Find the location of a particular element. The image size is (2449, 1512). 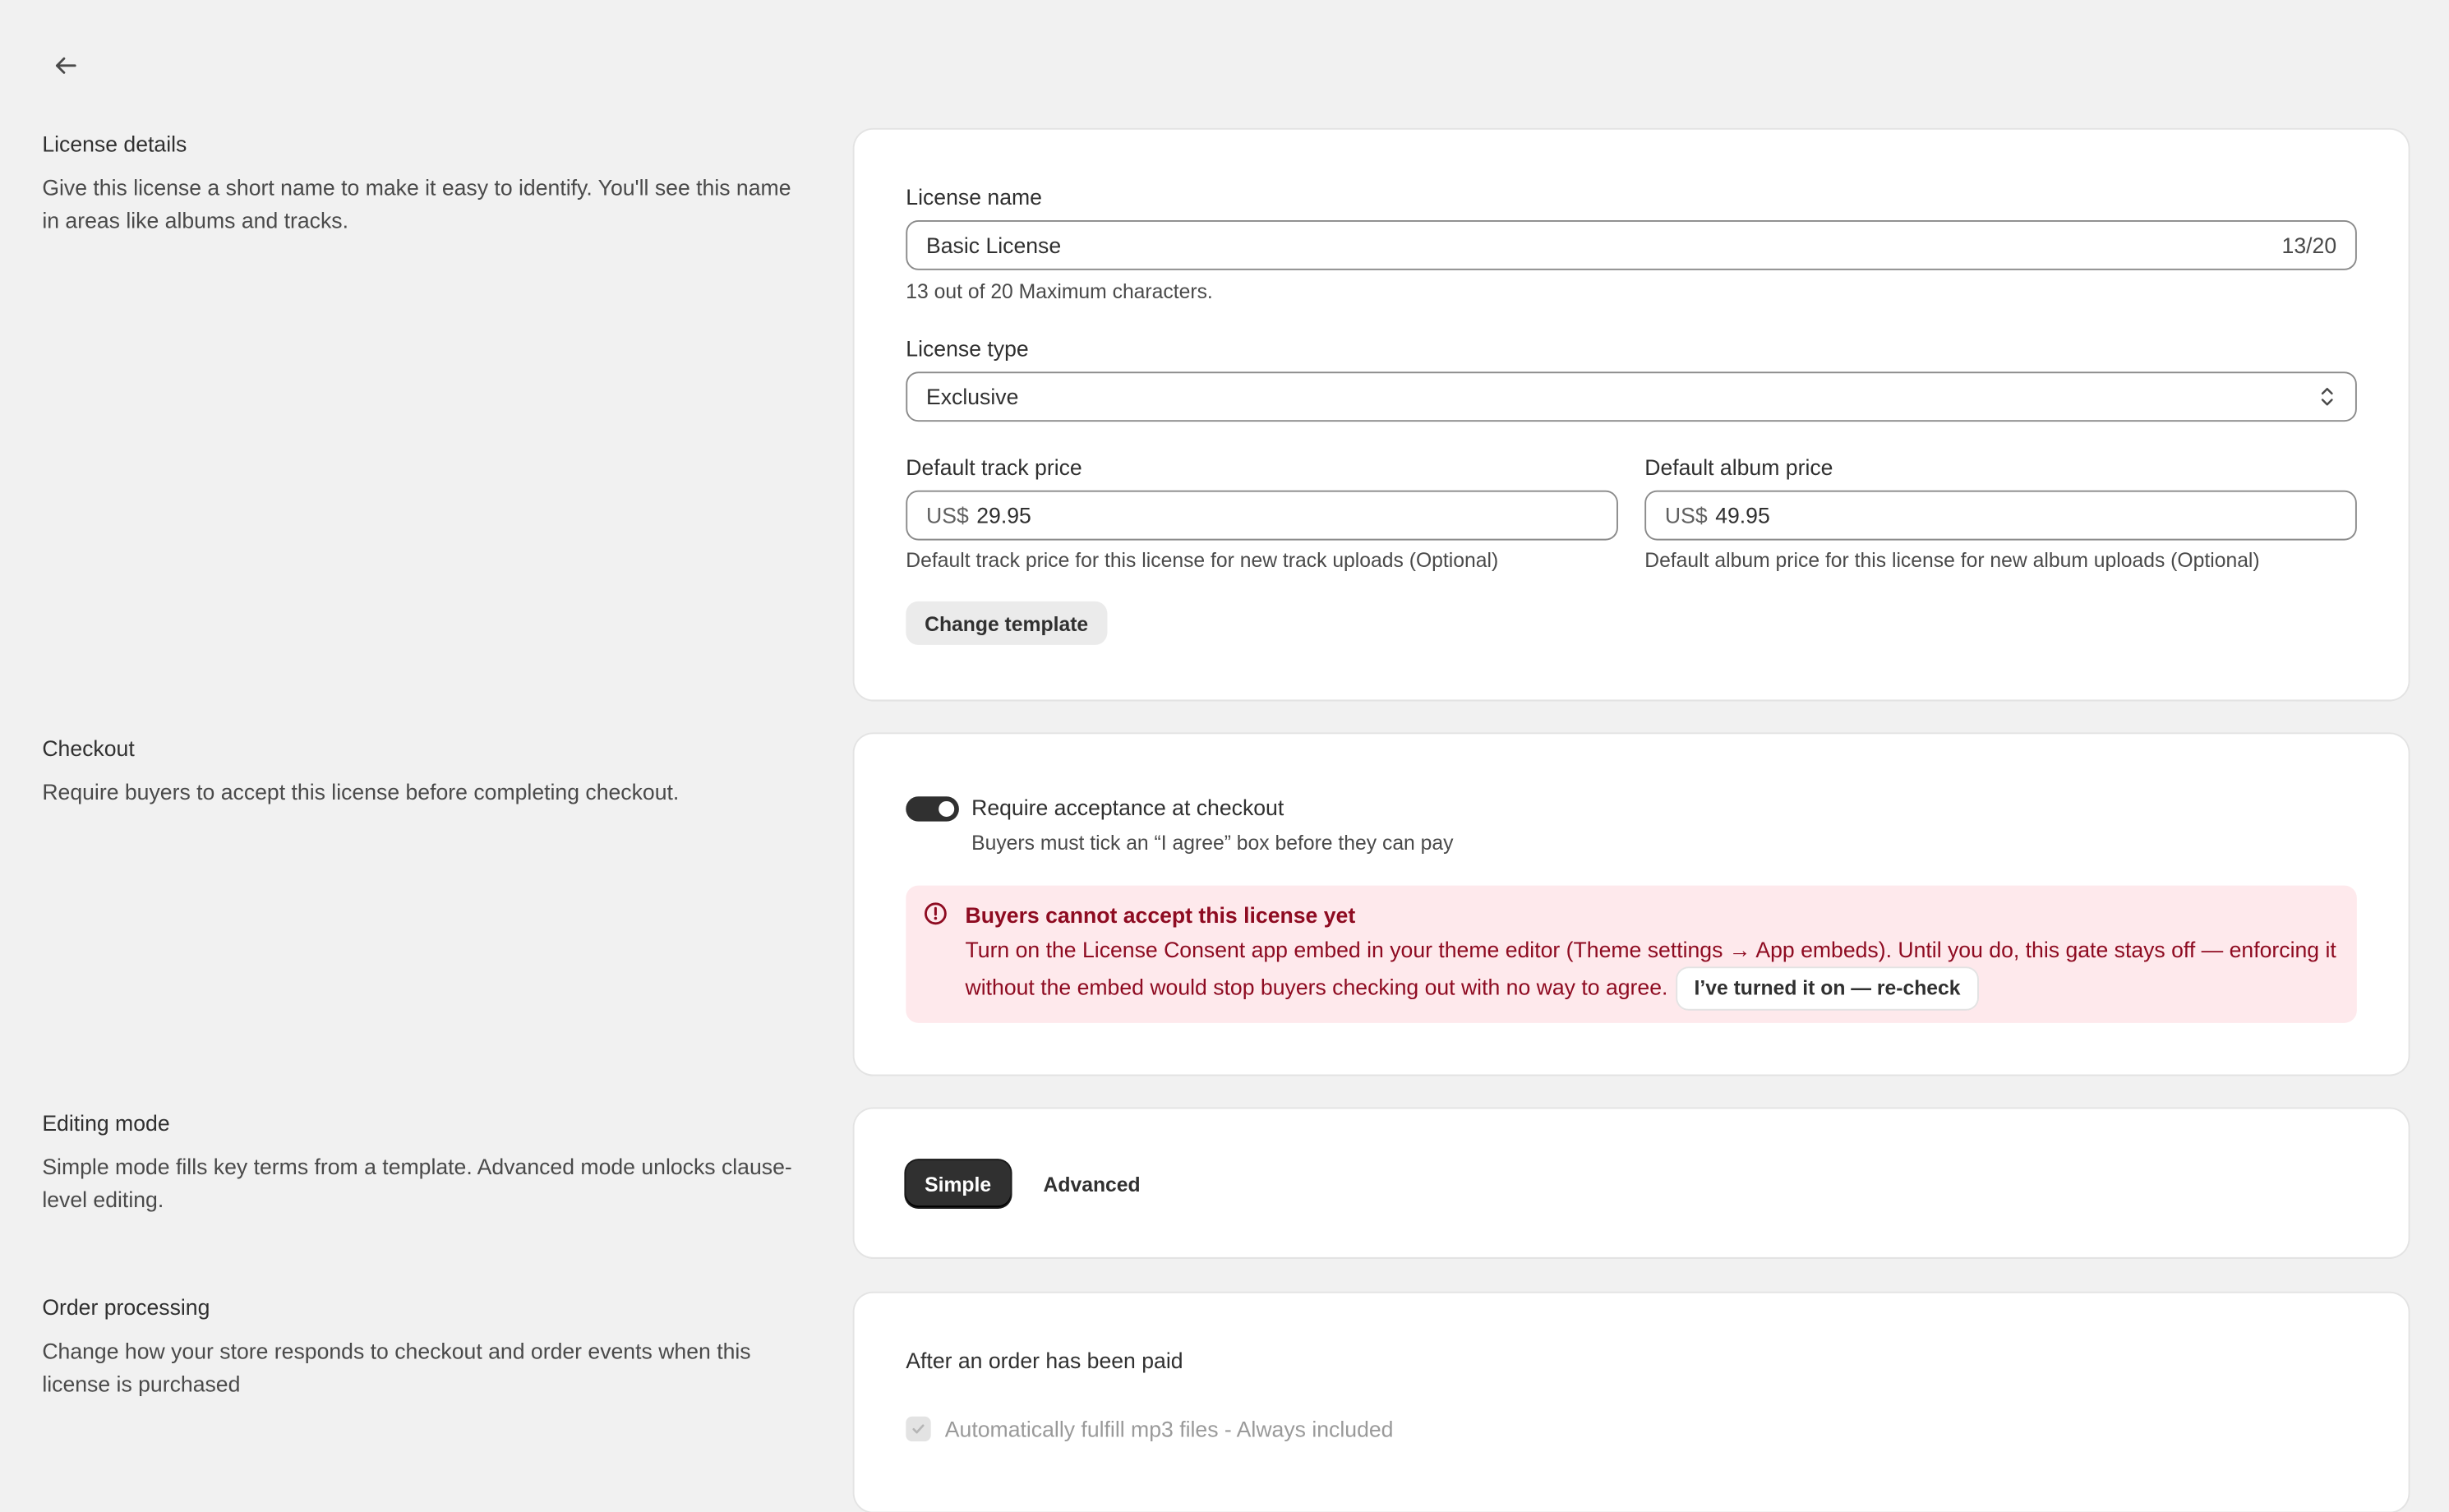

alert-circle-icon is located at coordinates (936, 914).